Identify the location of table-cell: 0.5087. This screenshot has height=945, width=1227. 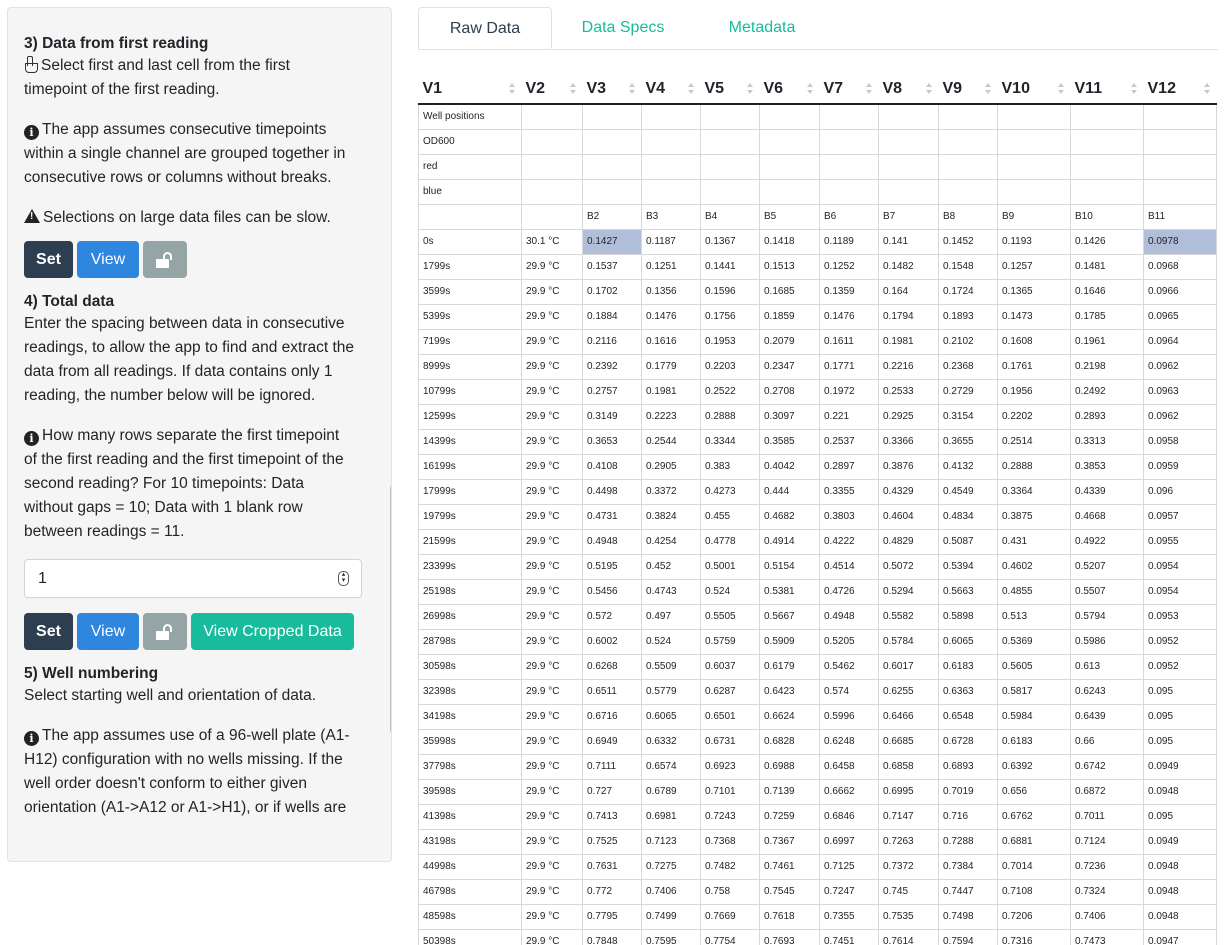
(968, 541).